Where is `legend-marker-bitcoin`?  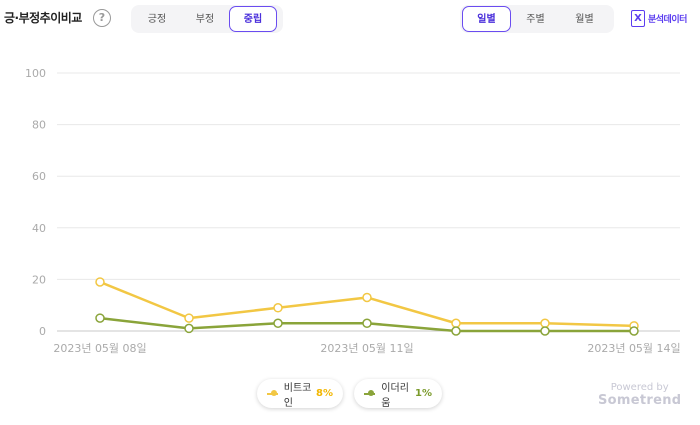 legend-marker-bitcoin is located at coordinates (272, 392).